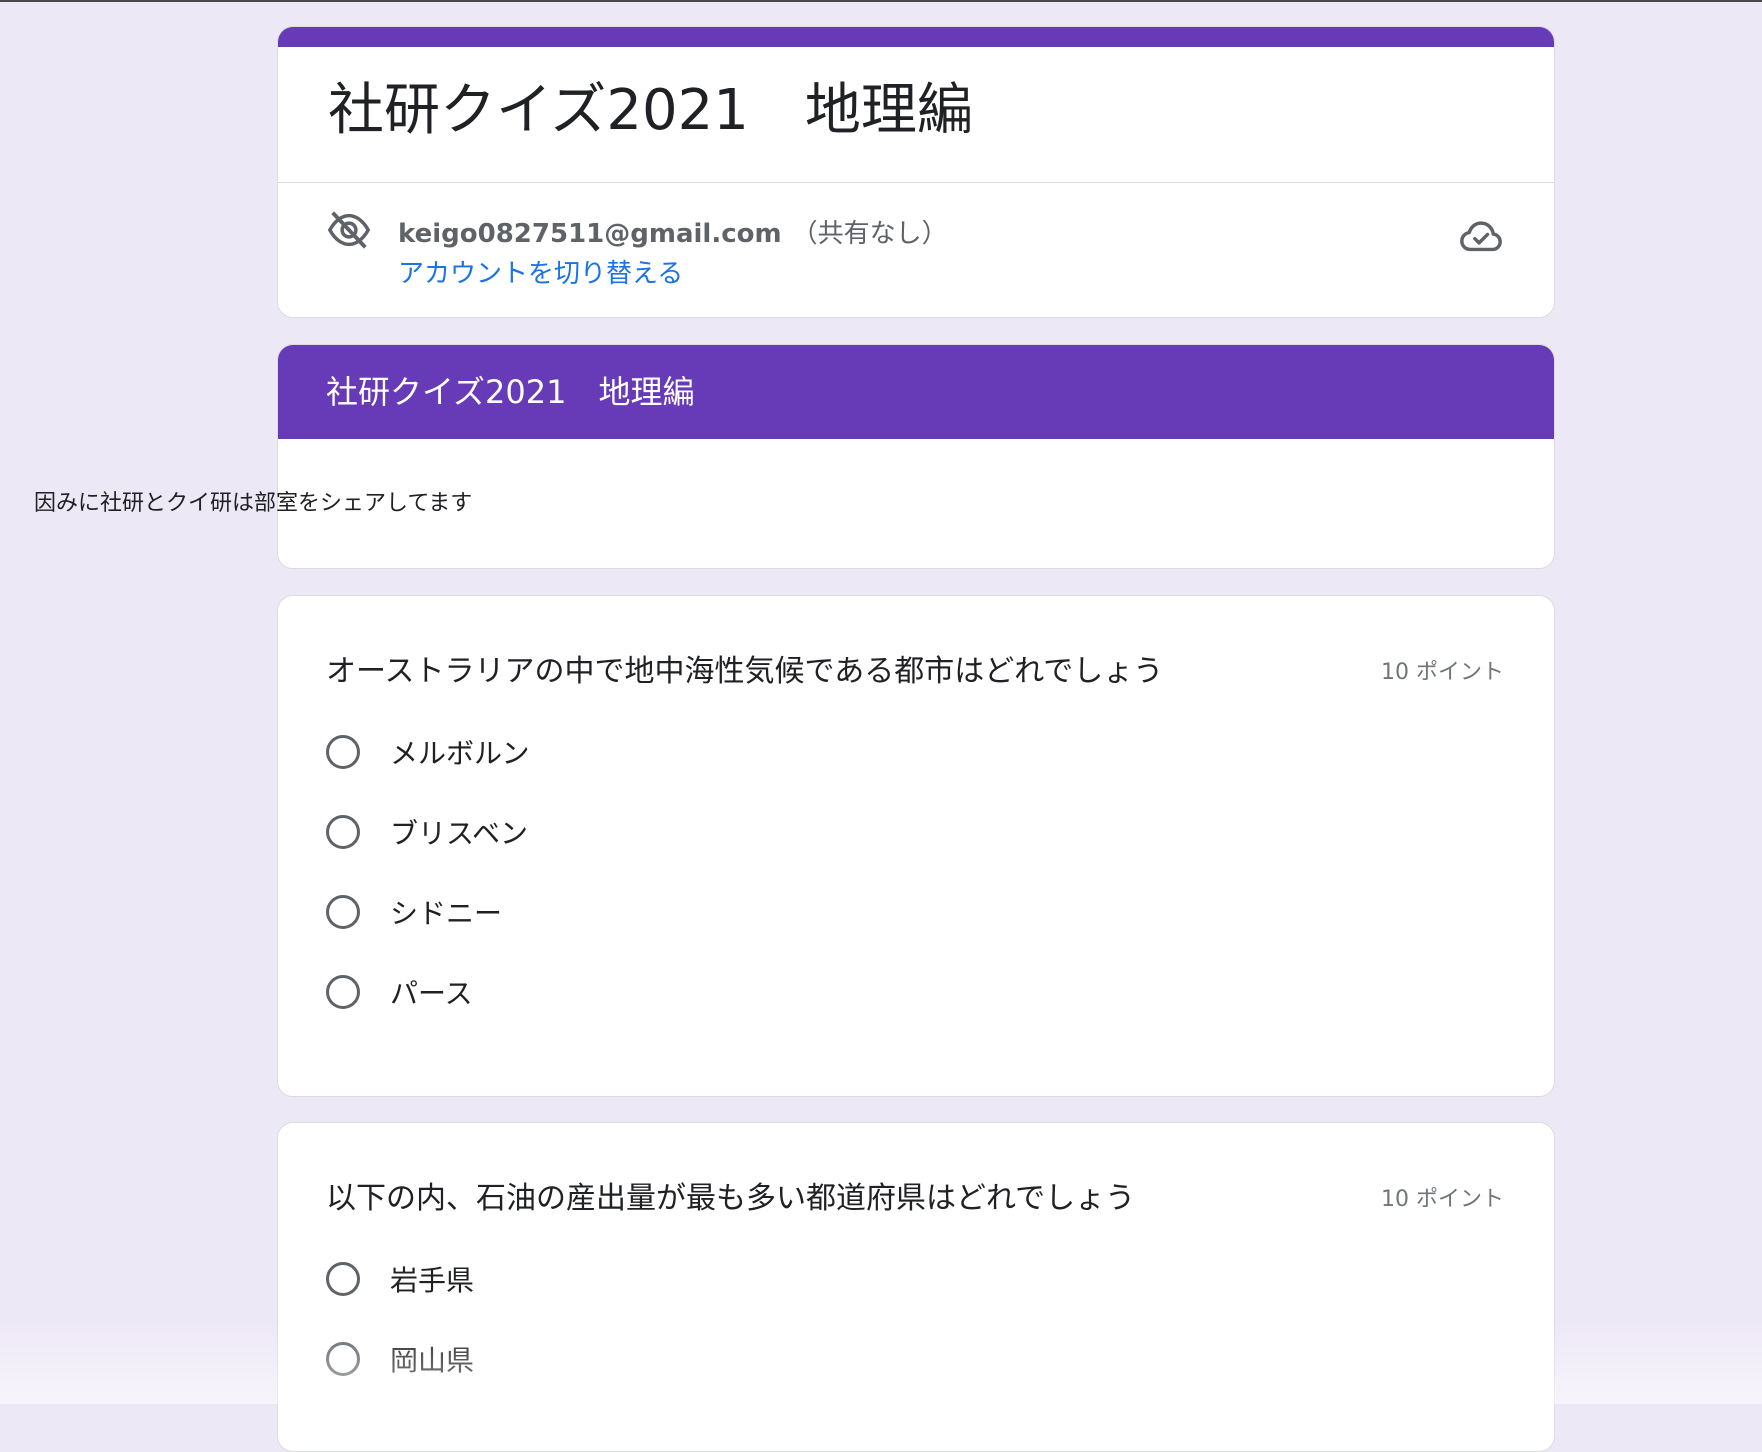 This screenshot has width=1762, height=1452. I want to click on form-title: 社研クイズ2021 地理編, so click(650, 110).